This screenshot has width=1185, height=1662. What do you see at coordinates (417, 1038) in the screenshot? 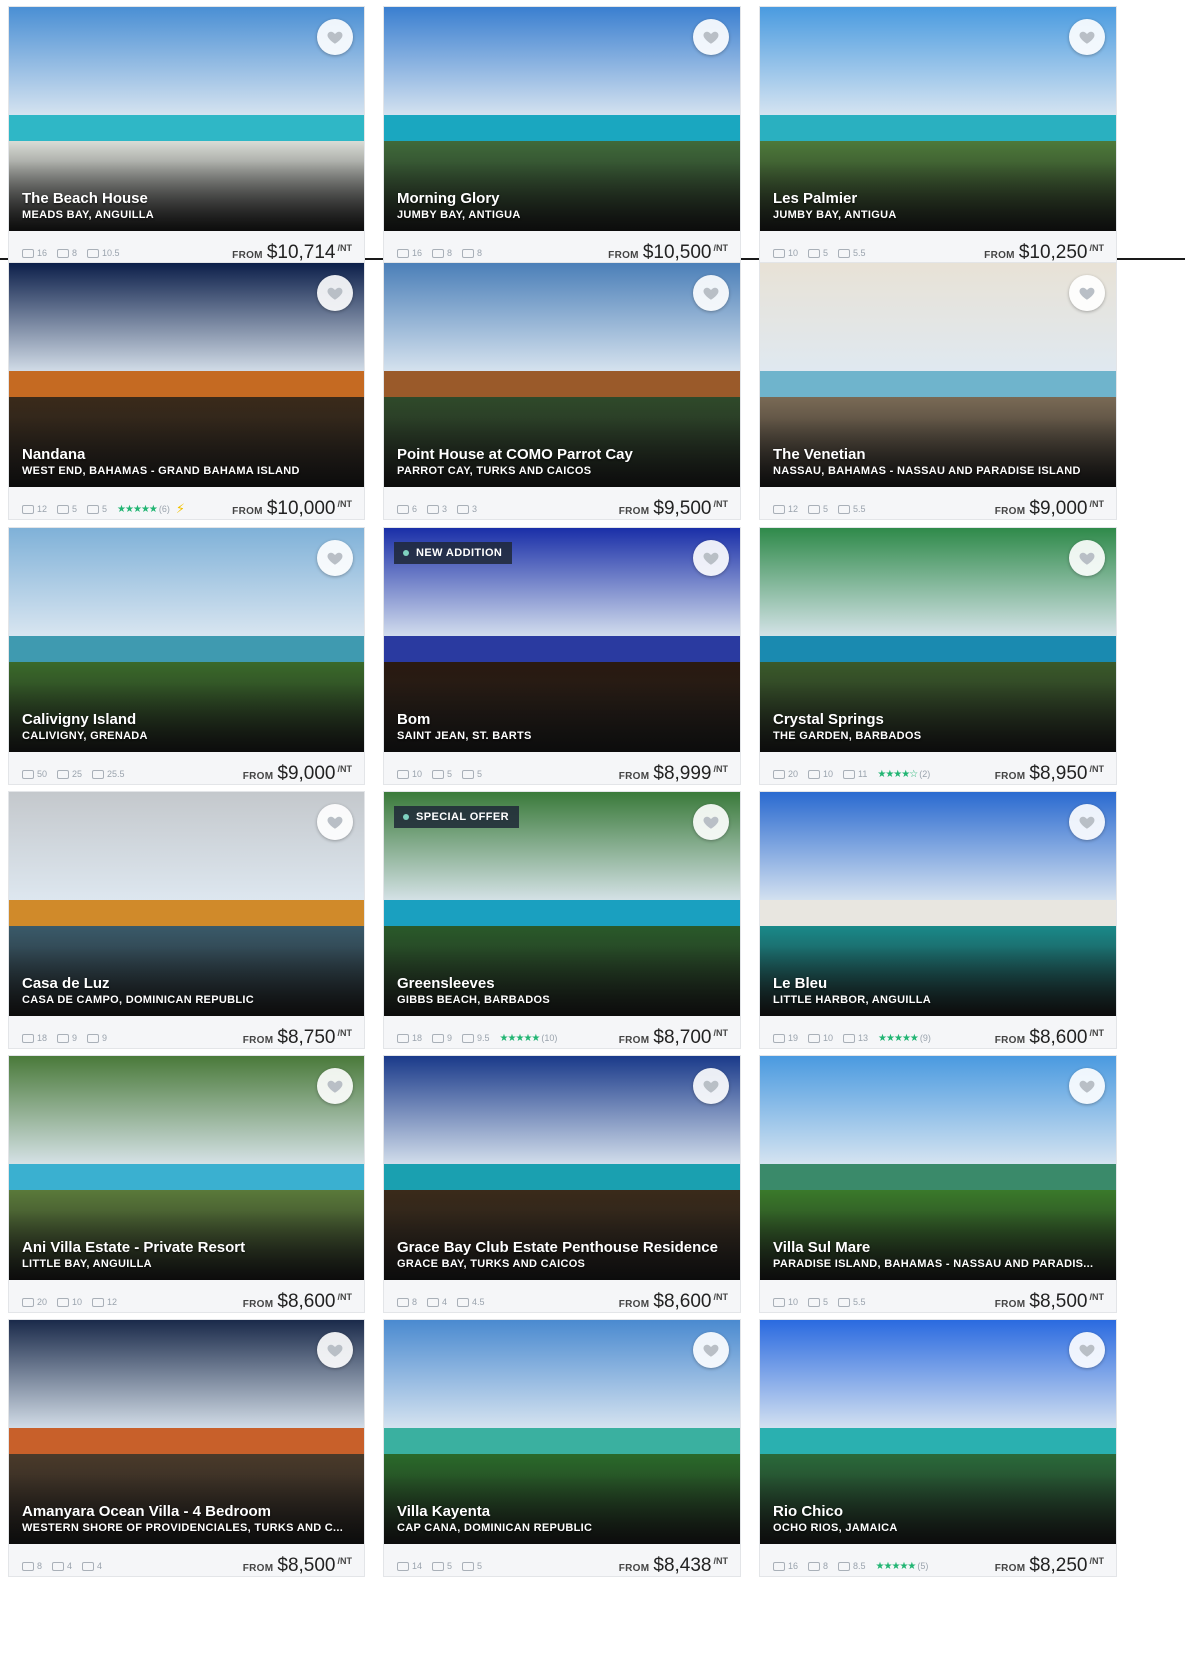
I see `guests-value: 18` at bounding box center [417, 1038].